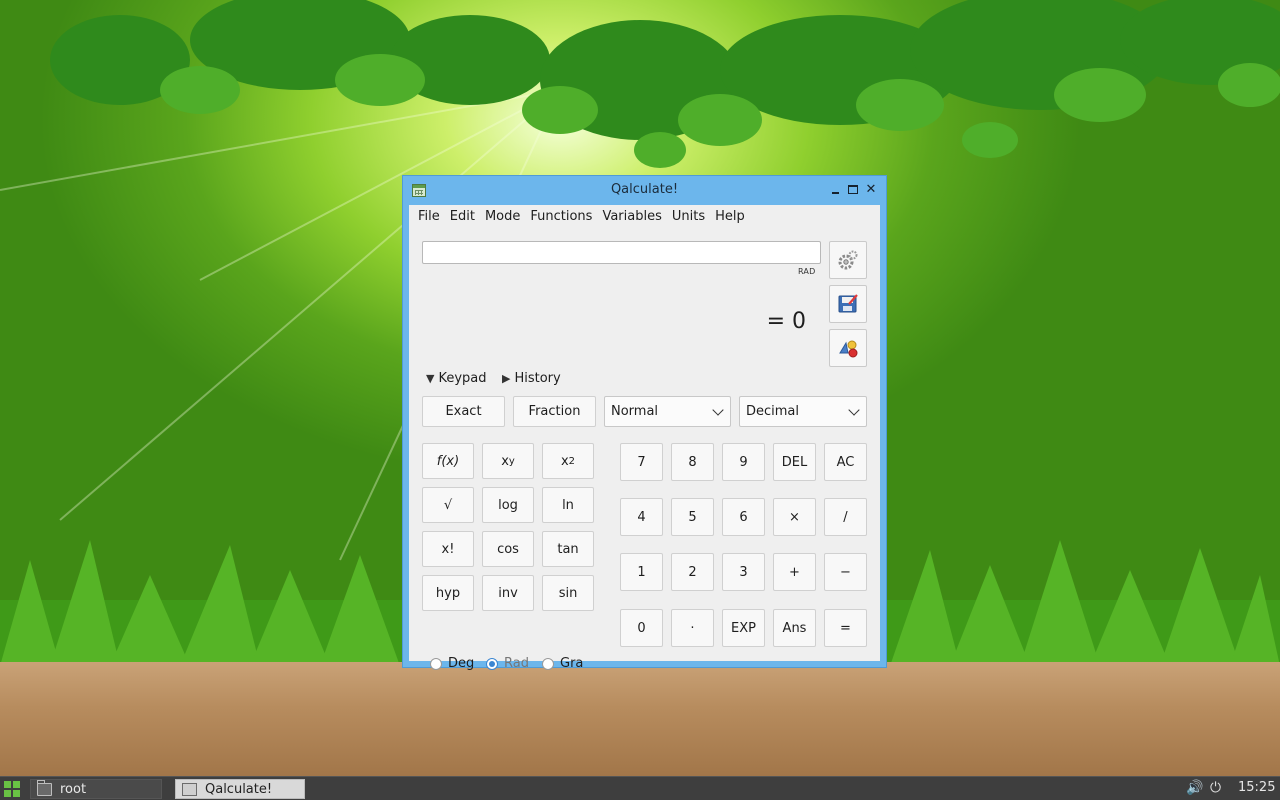  Describe the element at coordinates (537, 378) in the screenshot. I see `history-label: History` at that location.